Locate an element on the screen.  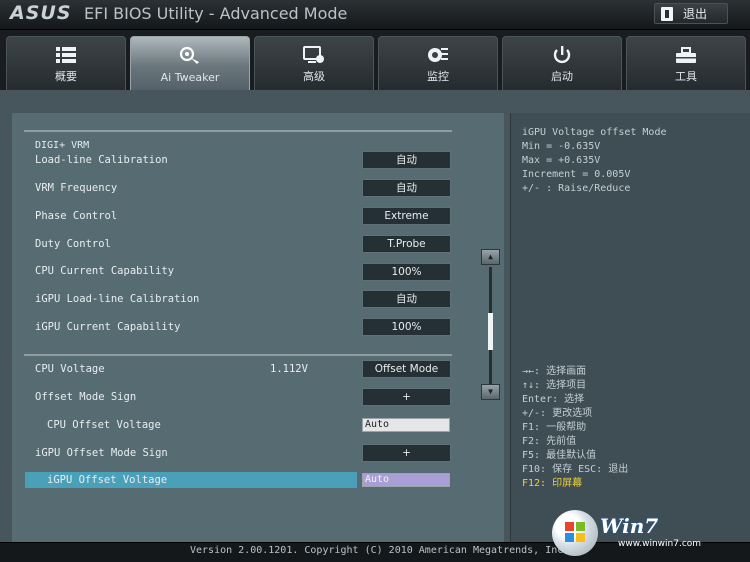
tab-ai-tweaker: Ai Tweaker is located at coordinates (190, 63).